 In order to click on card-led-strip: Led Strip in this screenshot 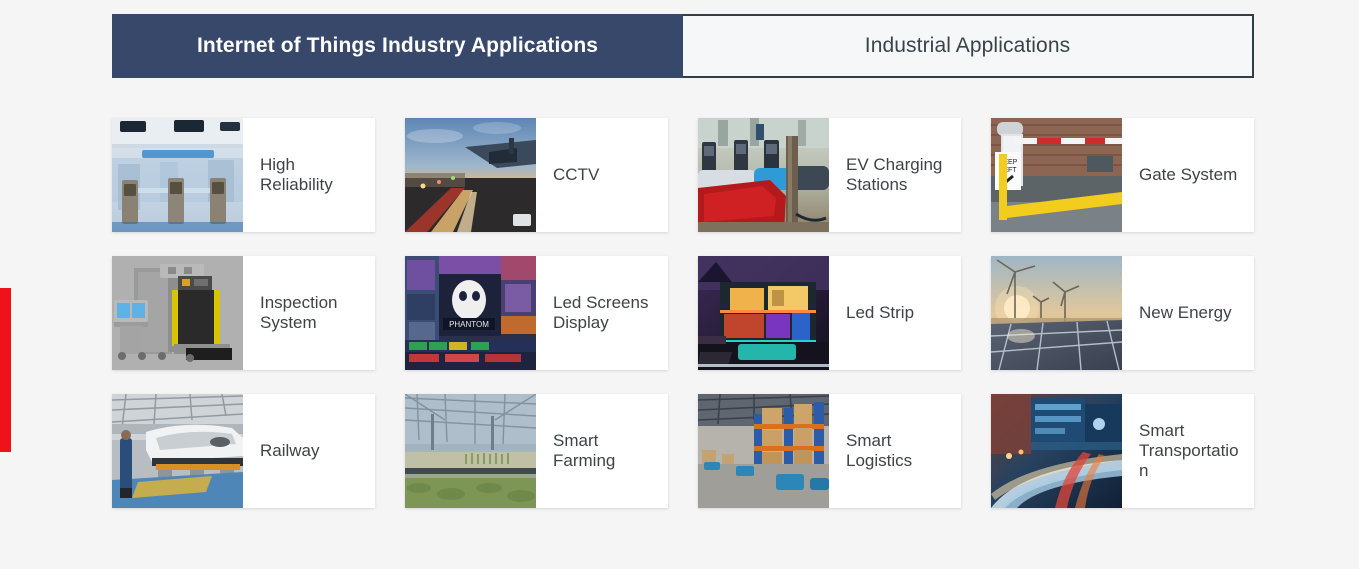, I will do `click(829, 313)`.